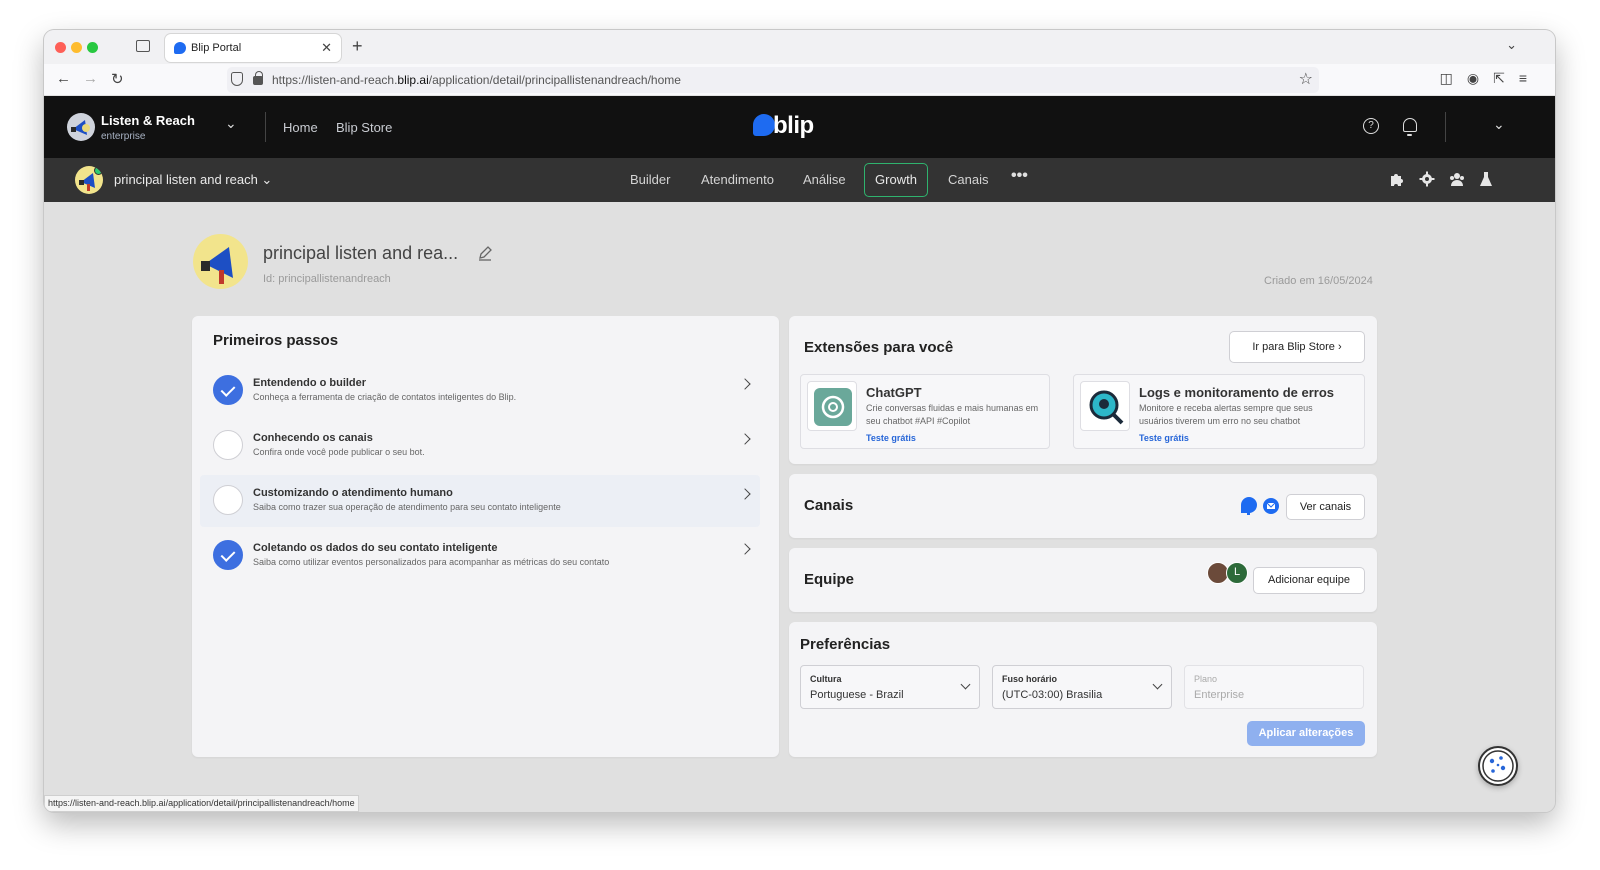 The image size is (1600, 870). What do you see at coordinates (1274, 687) in the screenshot?
I see `plan-field: Plano Enterprise` at bounding box center [1274, 687].